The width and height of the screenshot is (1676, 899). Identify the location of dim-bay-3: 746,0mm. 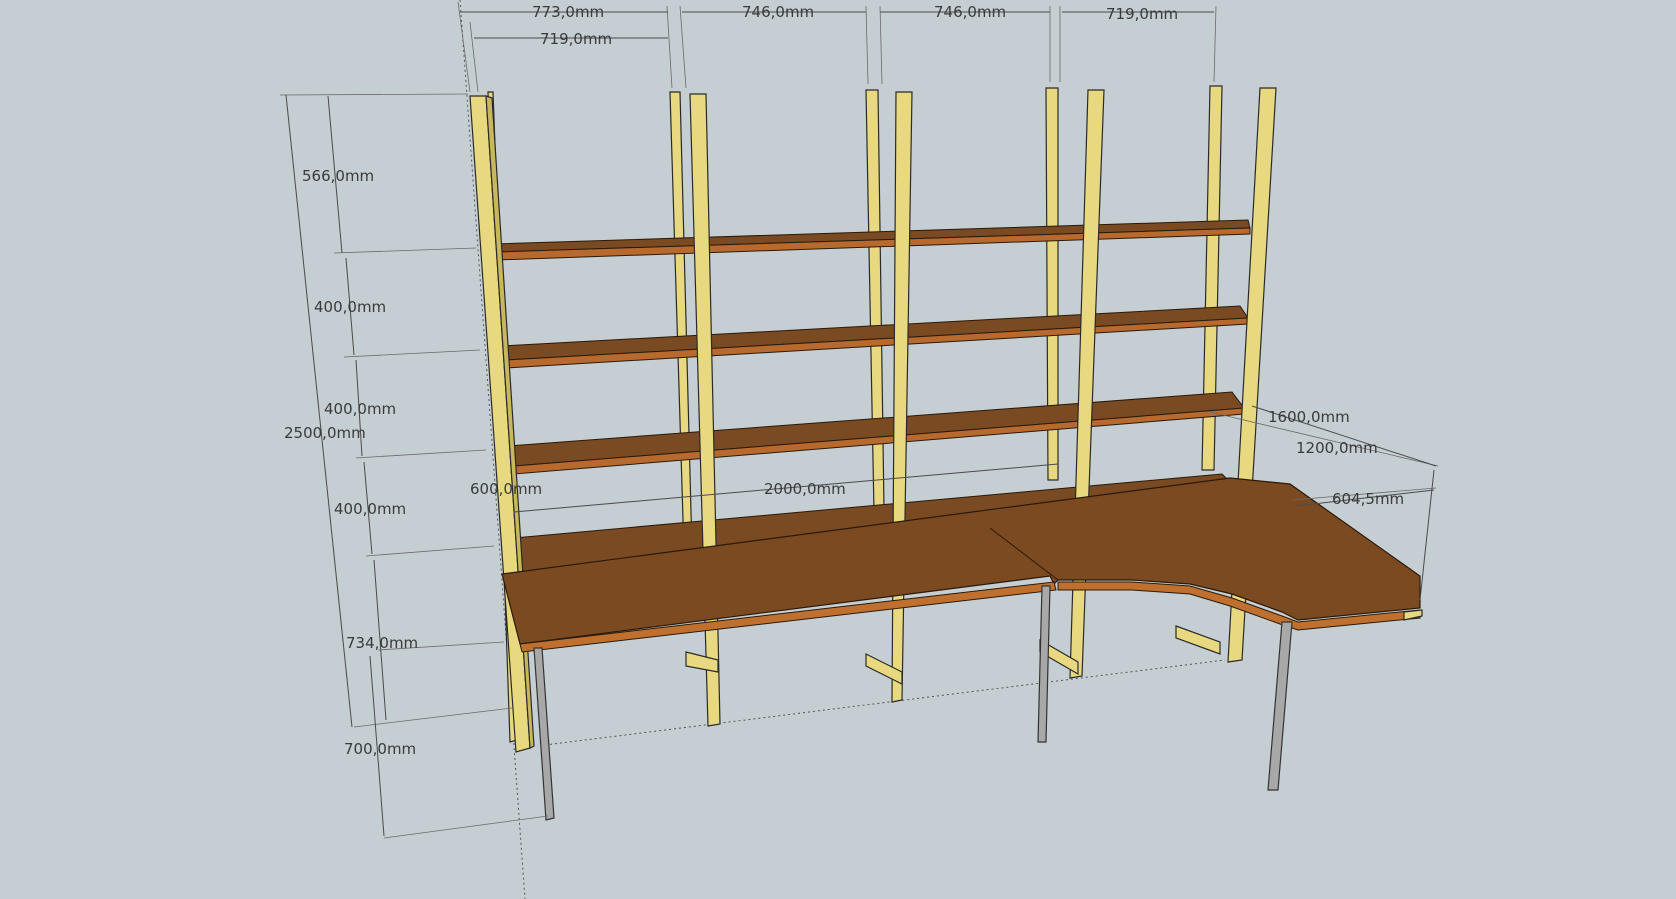
(970, 12).